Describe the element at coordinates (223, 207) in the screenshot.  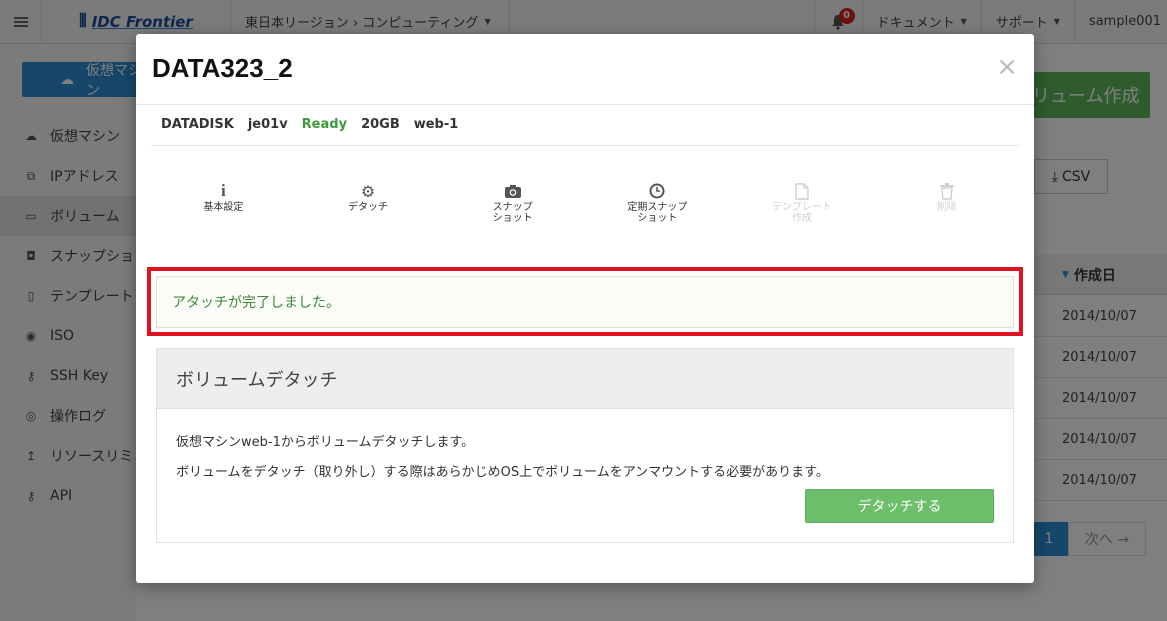
I see `action-label: 基本設定` at that location.